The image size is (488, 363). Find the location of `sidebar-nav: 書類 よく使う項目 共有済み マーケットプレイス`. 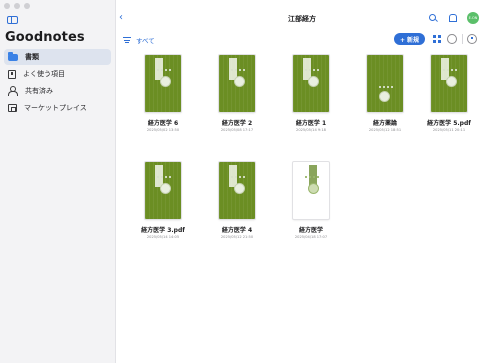

sidebar-nav: 書類 よく使う項目 共有済み マーケットプレイス is located at coordinates (57, 83).